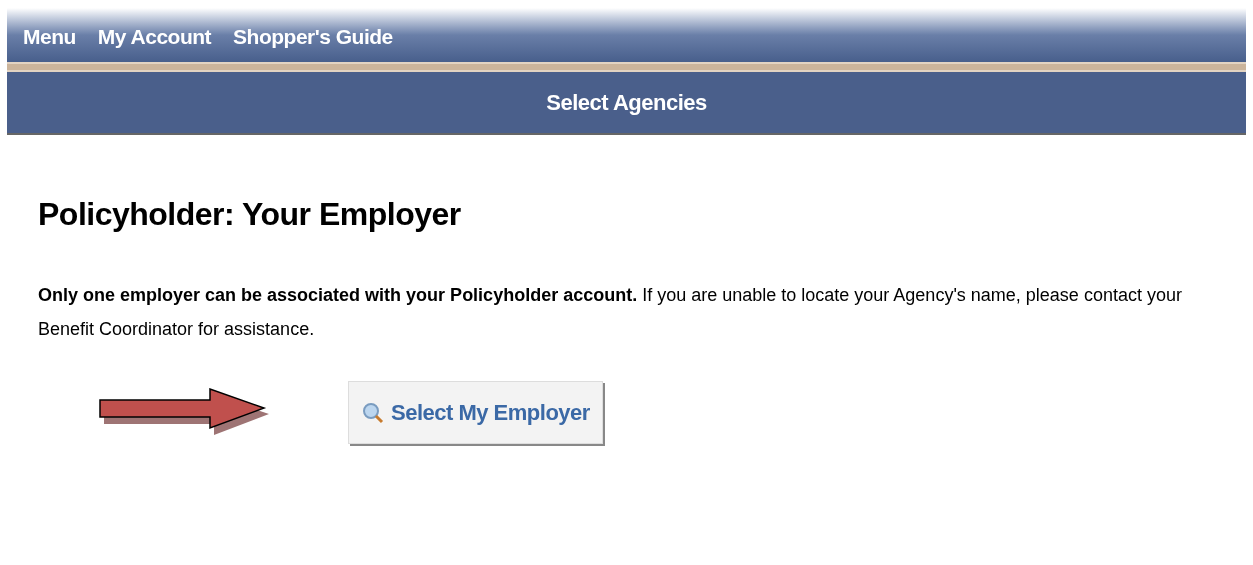  I want to click on nav-link: Shopper's Guide, so click(313, 36).